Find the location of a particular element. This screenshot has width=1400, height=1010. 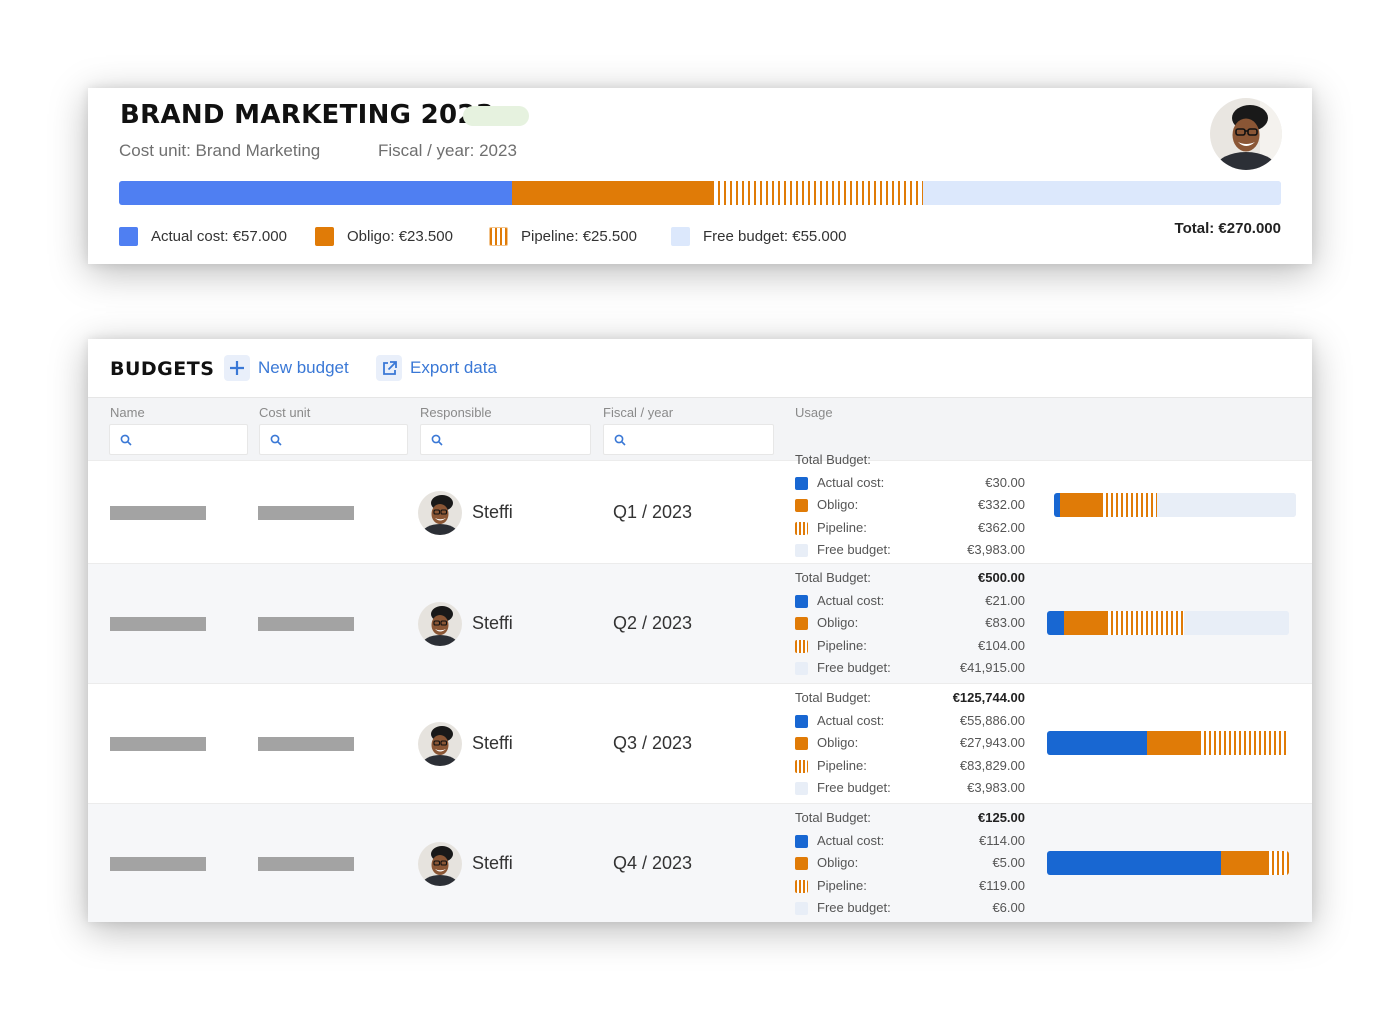

usage-line-total: Total Budget: €125.00 is located at coordinates (910, 818).